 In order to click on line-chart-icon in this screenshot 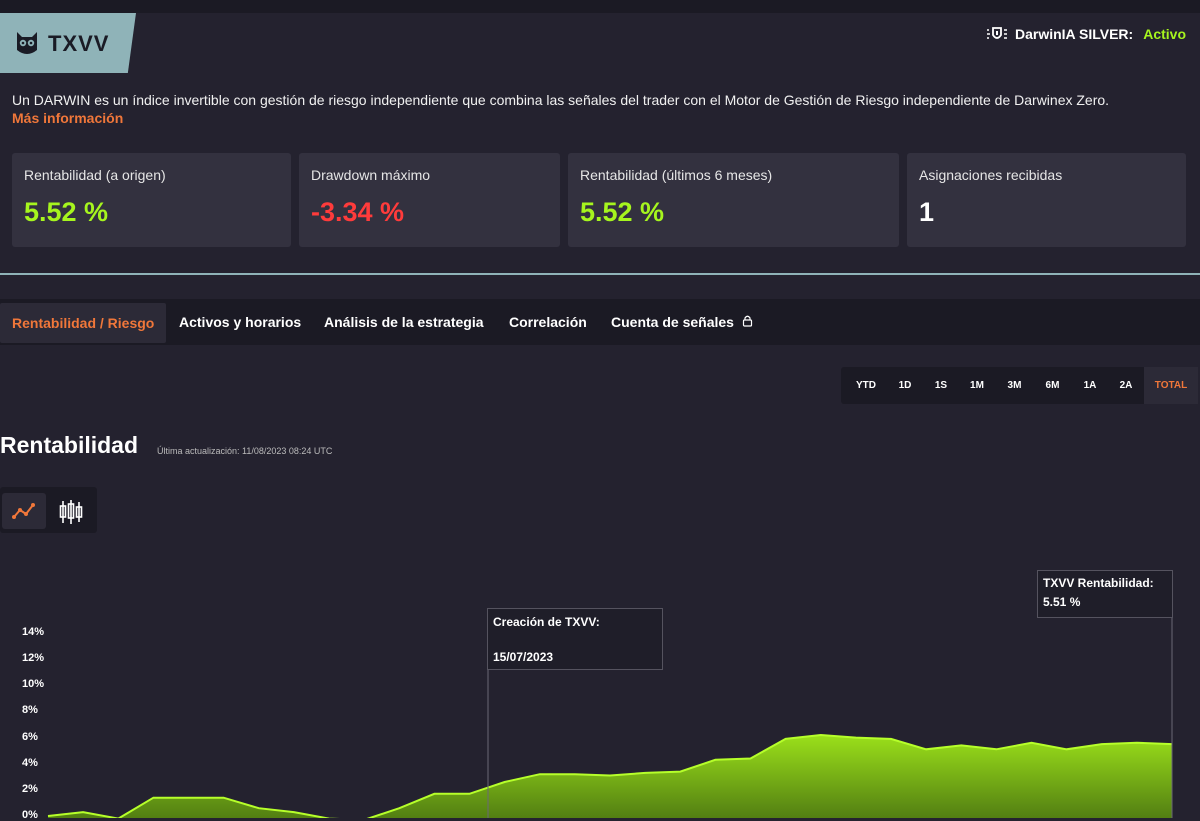, I will do `click(24, 511)`.